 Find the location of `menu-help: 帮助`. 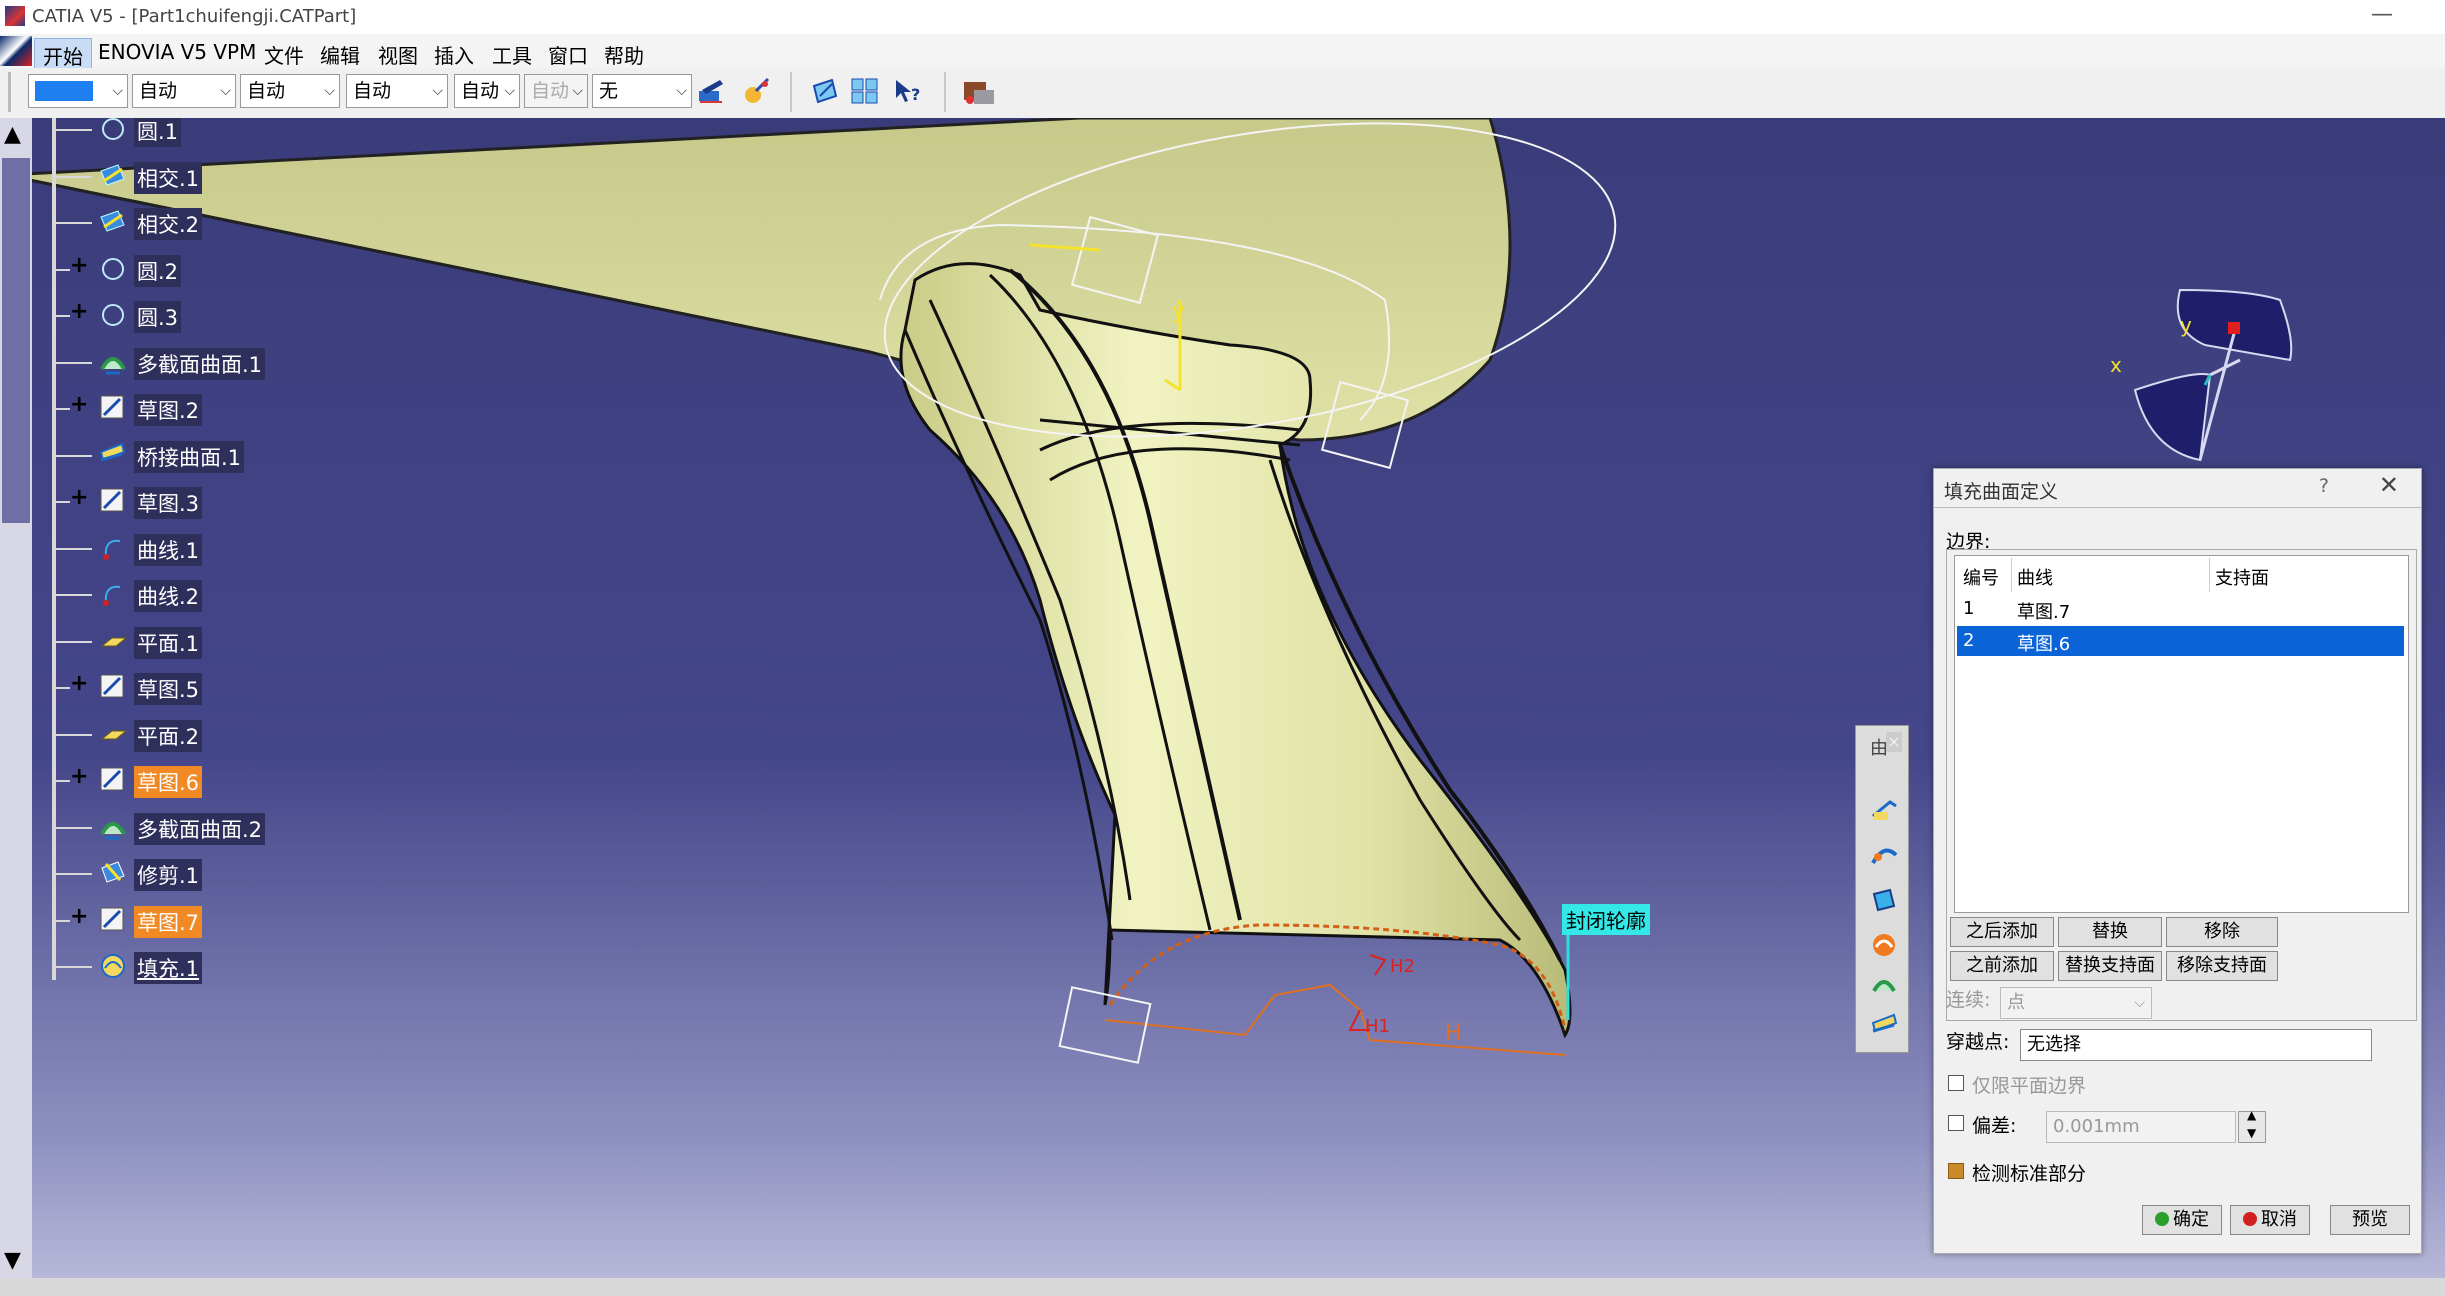

menu-help: 帮助 is located at coordinates (624, 54).